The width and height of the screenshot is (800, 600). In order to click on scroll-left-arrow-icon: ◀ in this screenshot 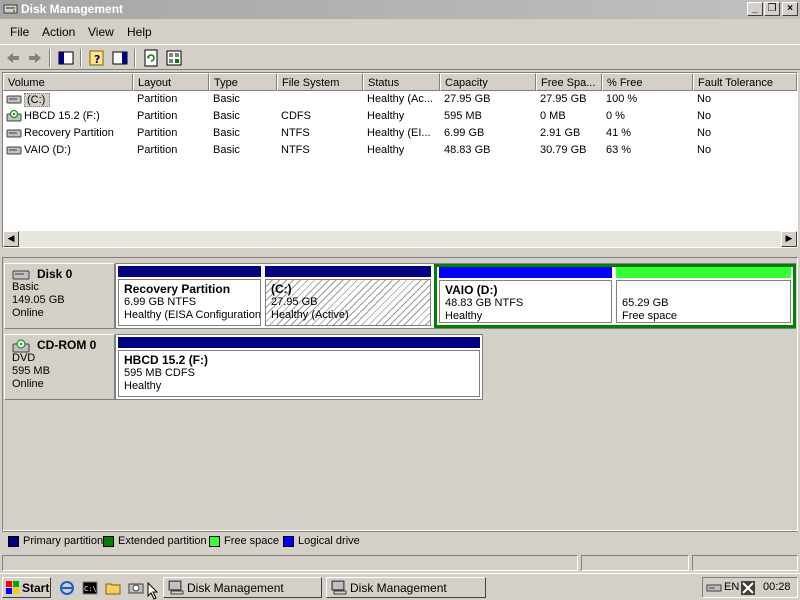, I will do `click(11, 239)`.